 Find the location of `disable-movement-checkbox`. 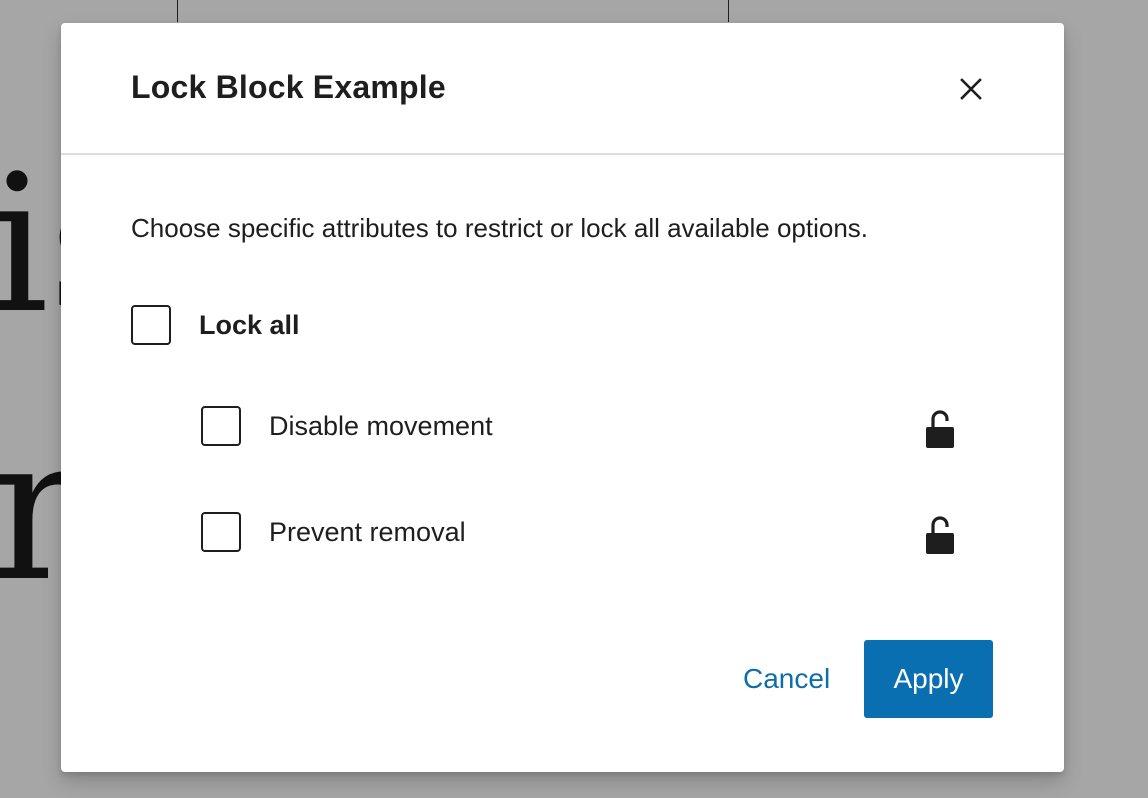

disable-movement-checkbox is located at coordinates (221, 426).